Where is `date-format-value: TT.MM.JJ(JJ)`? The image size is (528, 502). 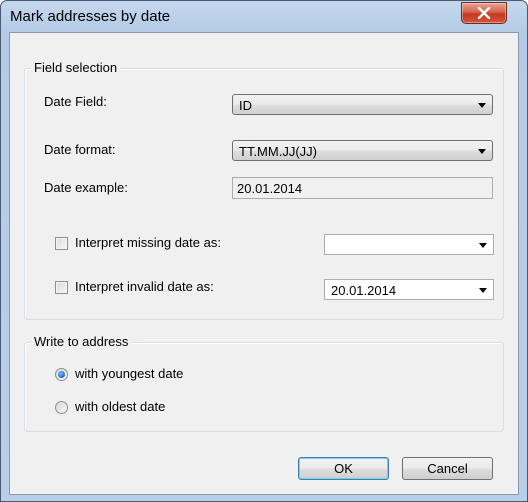
date-format-value: TT.MM.JJ(JJ) is located at coordinates (278, 151).